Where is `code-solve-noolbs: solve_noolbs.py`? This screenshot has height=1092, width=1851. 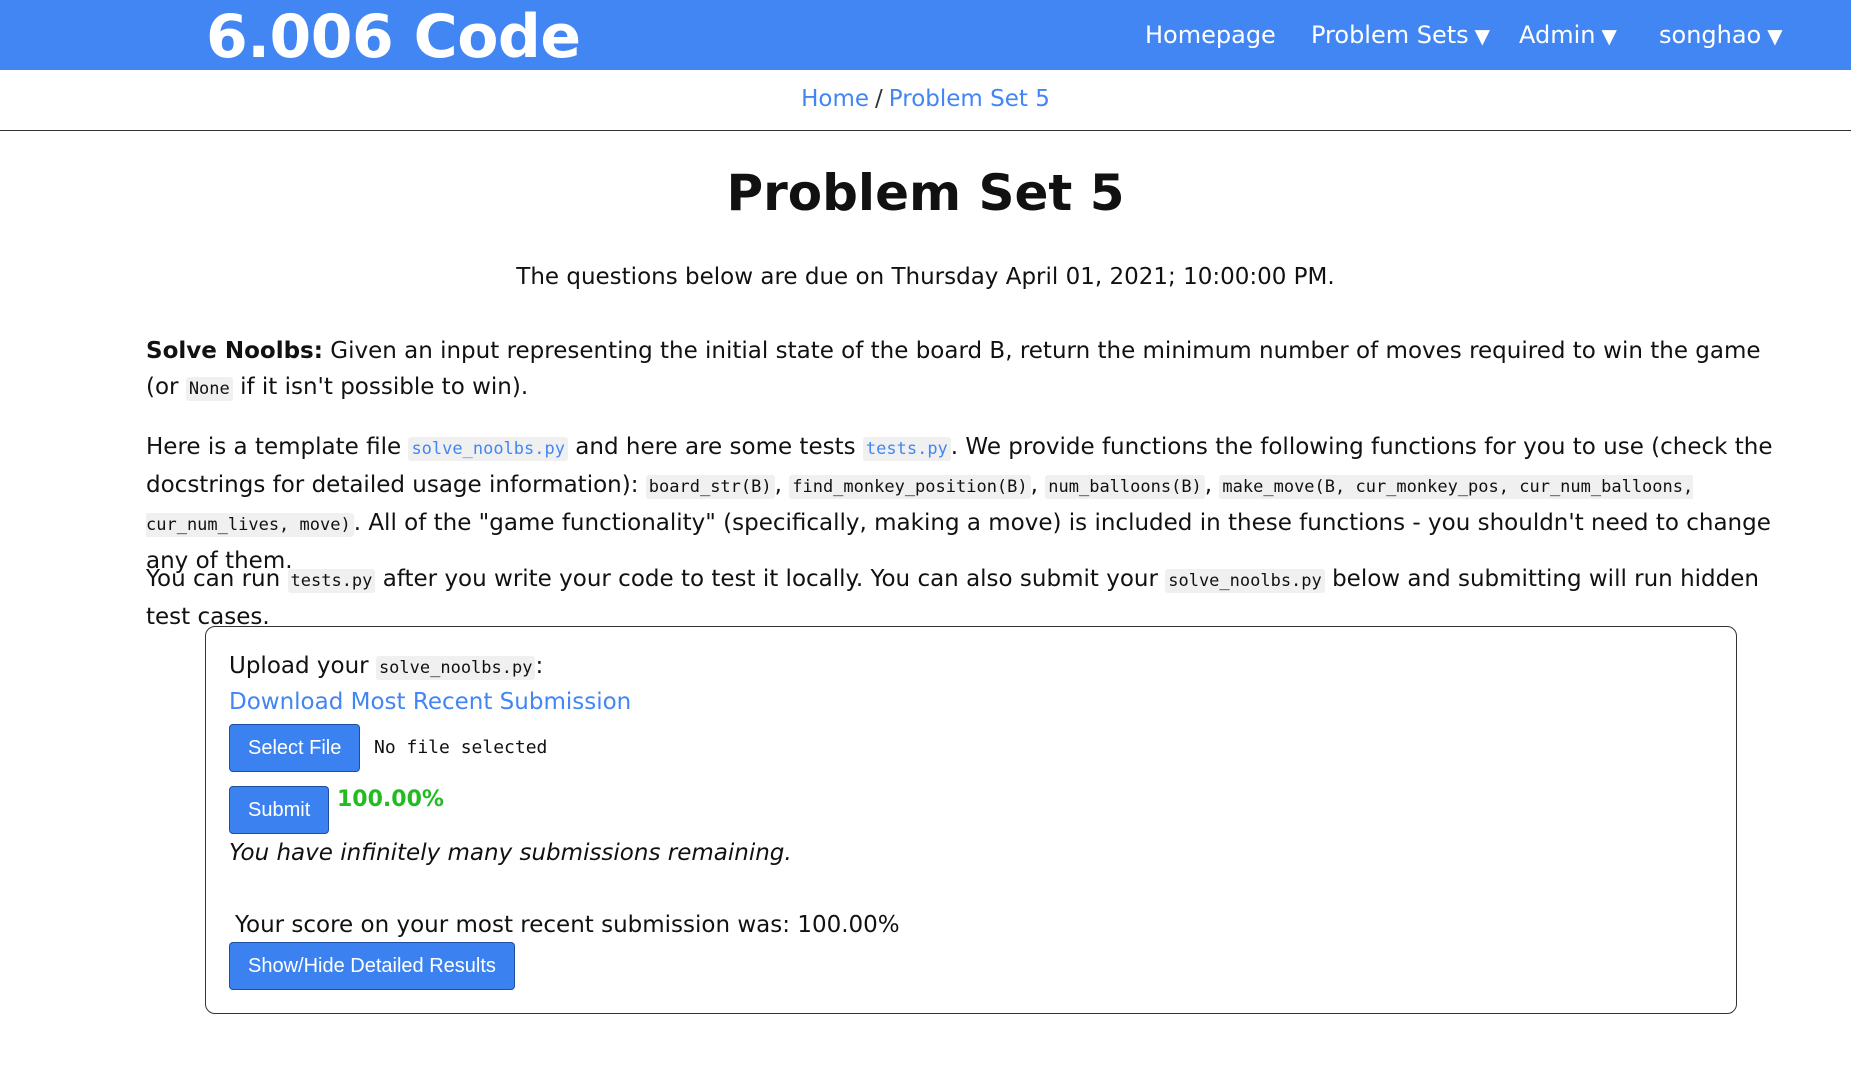 code-solve-noolbs: solve_noolbs.py is located at coordinates (1245, 581).